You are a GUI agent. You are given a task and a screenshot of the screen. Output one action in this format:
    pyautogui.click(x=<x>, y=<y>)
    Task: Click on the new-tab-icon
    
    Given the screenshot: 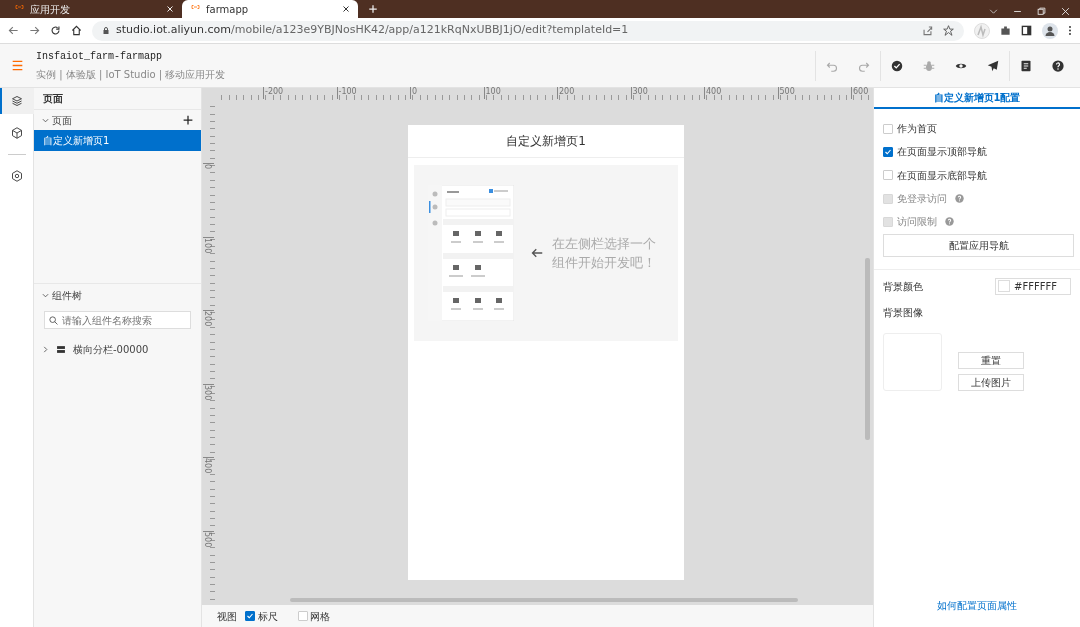 What is the action you would take?
    pyautogui.click(x=373, y=9)
    